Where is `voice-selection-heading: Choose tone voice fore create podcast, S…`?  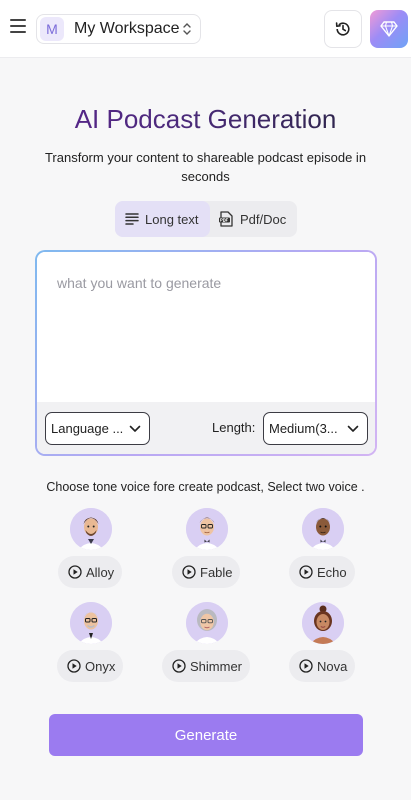 voice-selection-heading: Choose tone voice fore create podcast, S… is located at coordinates (205, 487).